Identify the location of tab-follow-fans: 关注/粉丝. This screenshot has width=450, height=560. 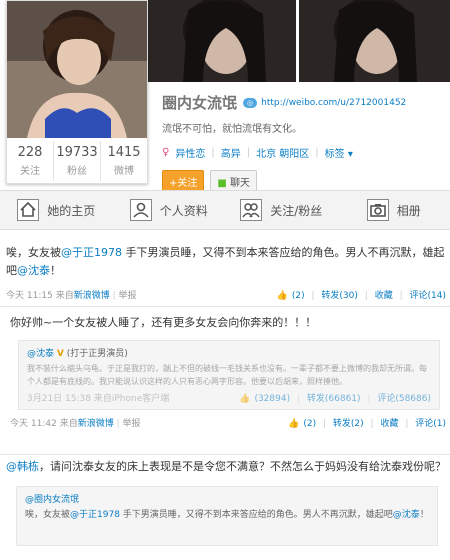
(281, 210).